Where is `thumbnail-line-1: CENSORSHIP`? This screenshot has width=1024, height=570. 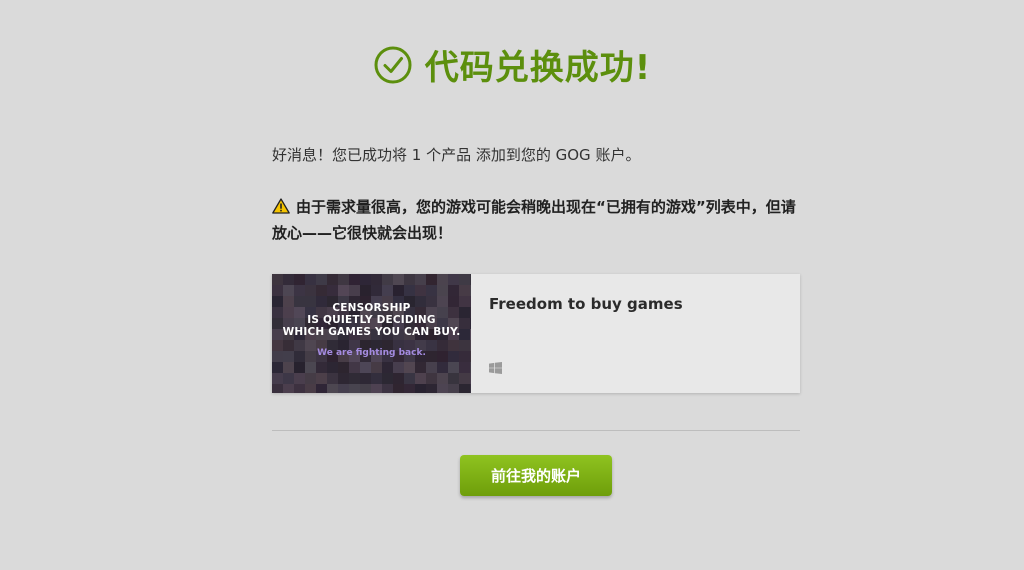 thumbnail-line-1: CENSORSHIP is located at coordinates (371, 308).